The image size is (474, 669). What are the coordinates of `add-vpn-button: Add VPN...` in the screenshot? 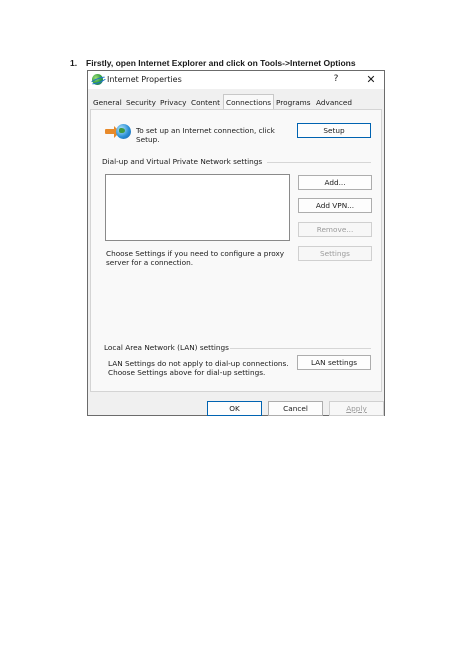 It's located at (335, 205).